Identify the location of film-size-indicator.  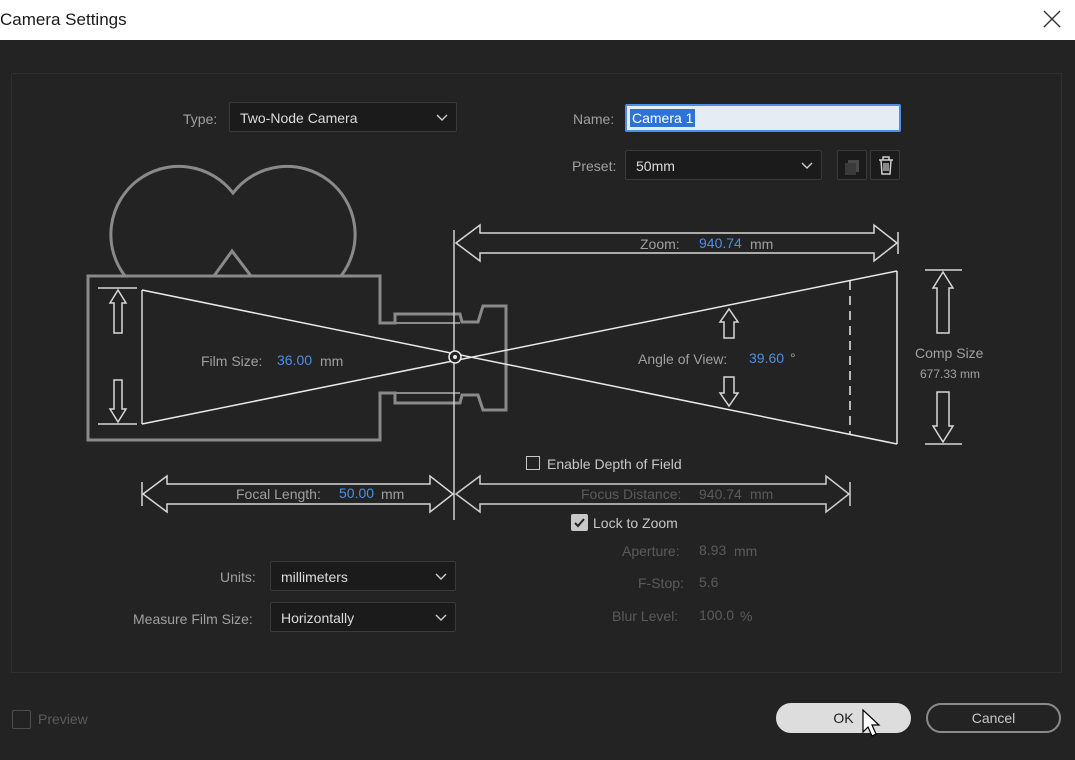
(120, 356).